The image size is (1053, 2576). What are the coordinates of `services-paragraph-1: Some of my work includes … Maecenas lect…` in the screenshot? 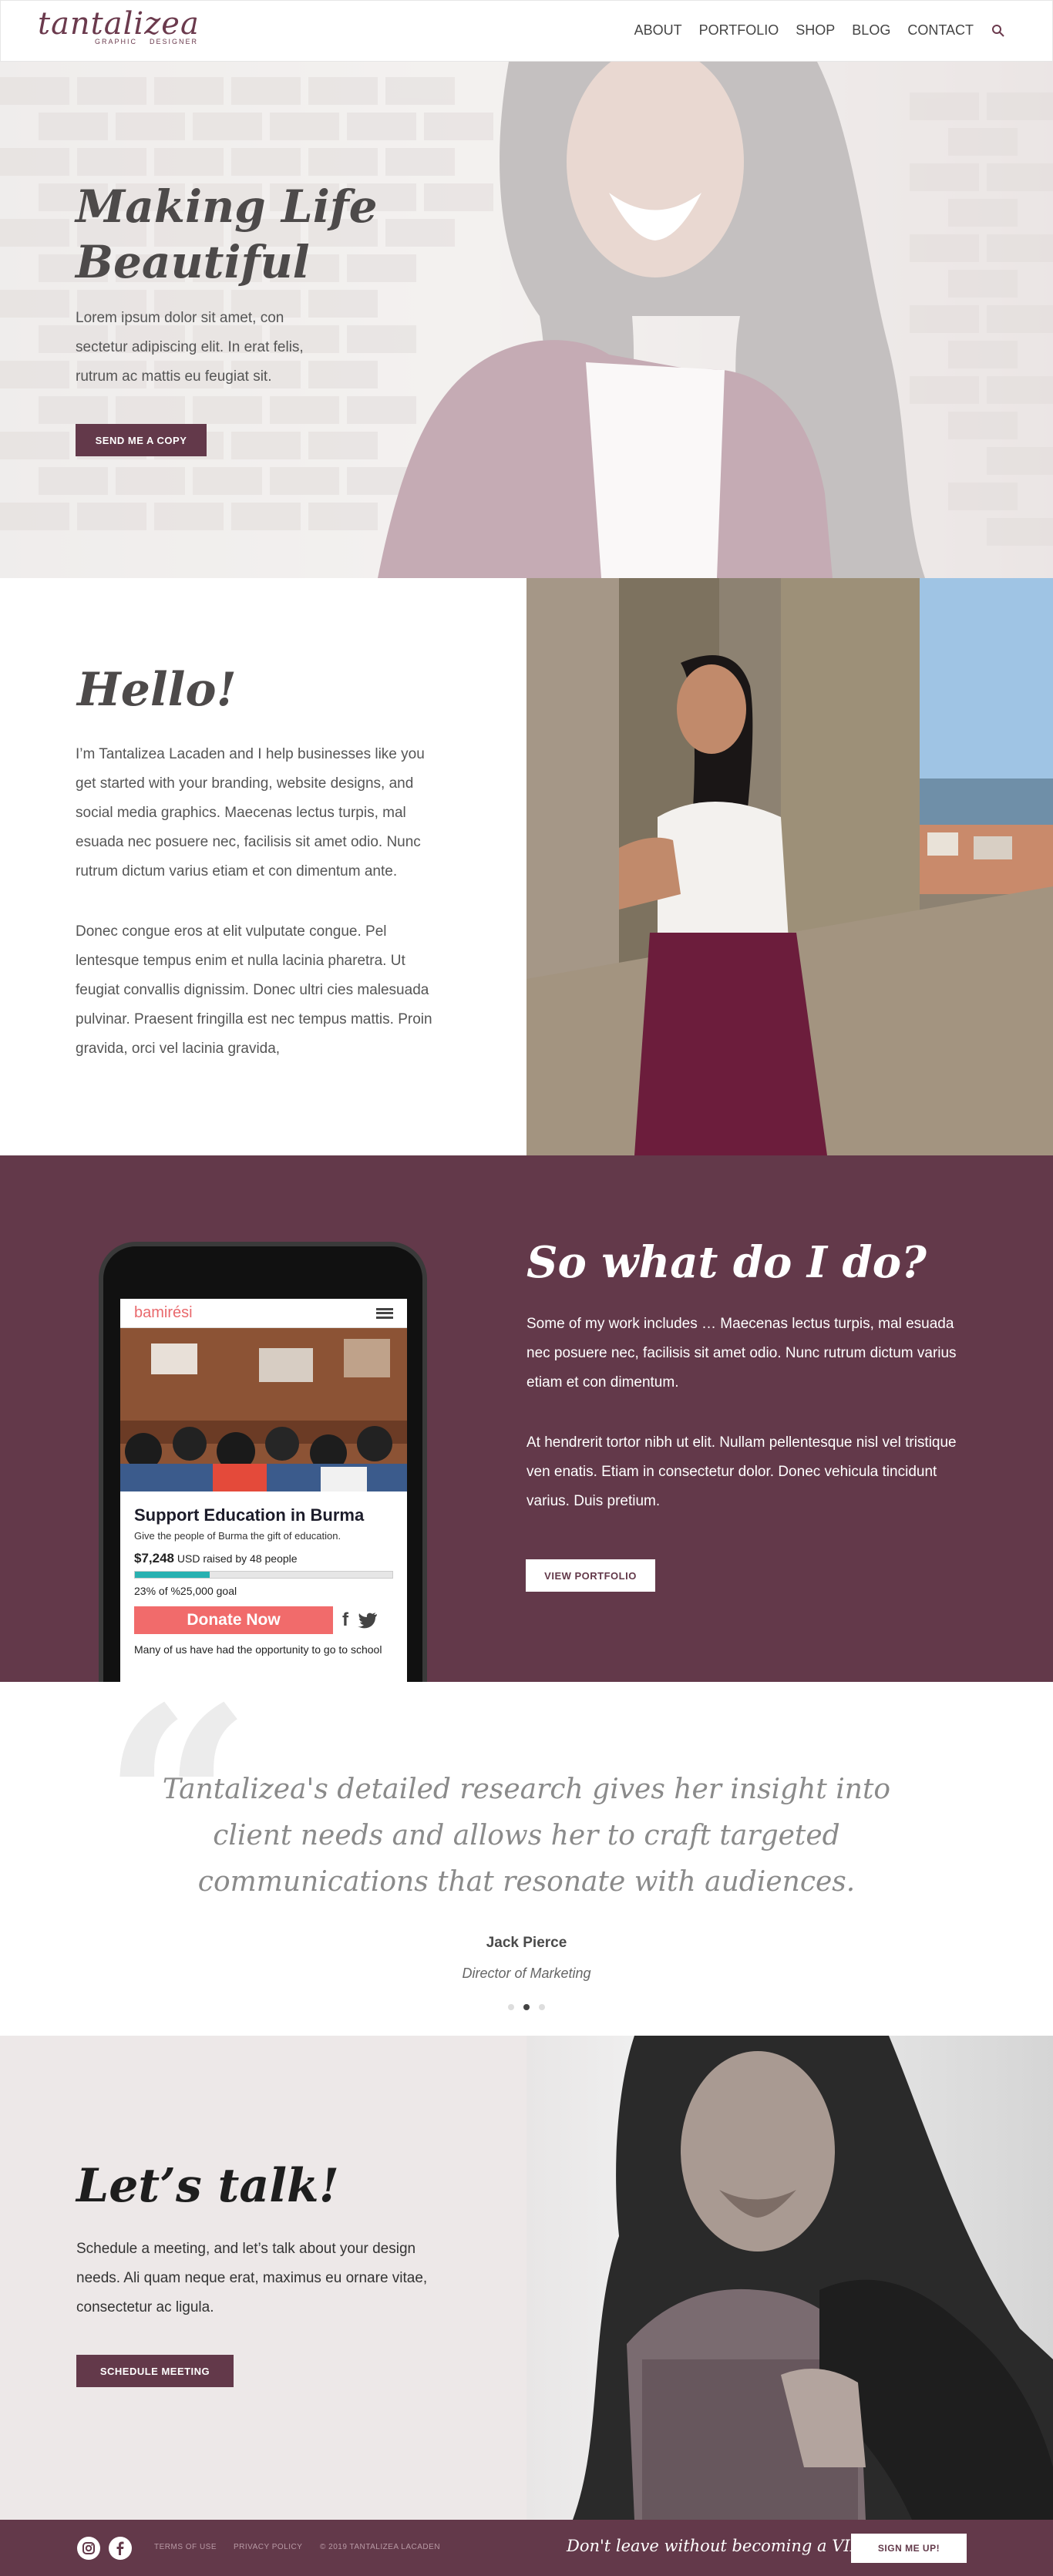 It's located at (741, 1353).